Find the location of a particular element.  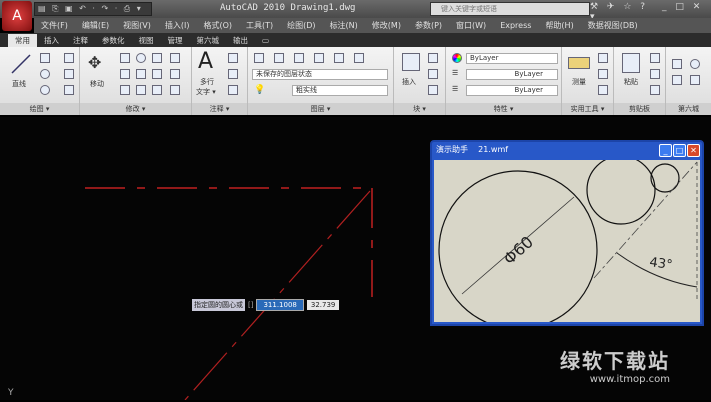

close-button: ✕ is located at coordinates (693, 150).